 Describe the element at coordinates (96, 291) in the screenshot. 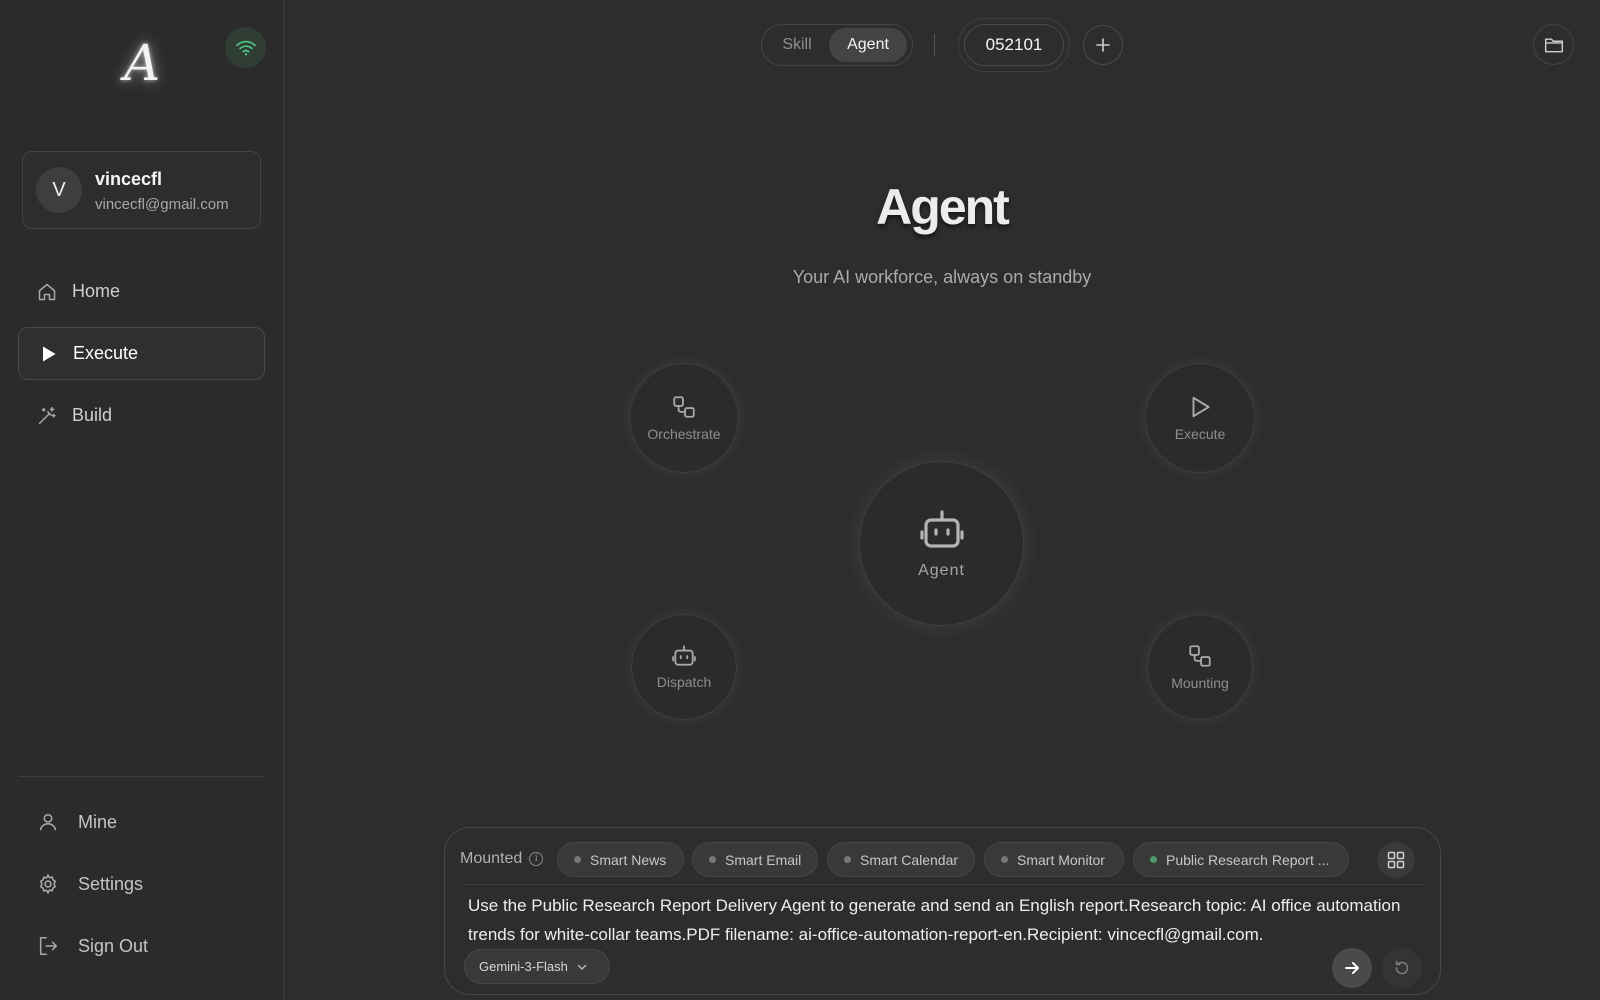

I see `sidebar-item-label: Home` at that location.